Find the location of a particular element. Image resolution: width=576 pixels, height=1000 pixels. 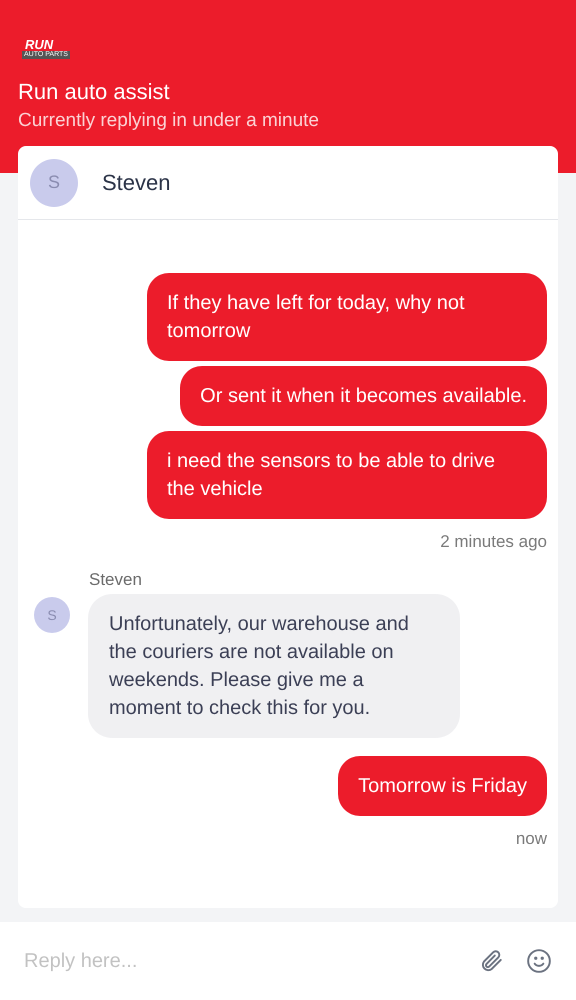

sent-message: Tomorrow is Friday is located at coordinates (442, 786).